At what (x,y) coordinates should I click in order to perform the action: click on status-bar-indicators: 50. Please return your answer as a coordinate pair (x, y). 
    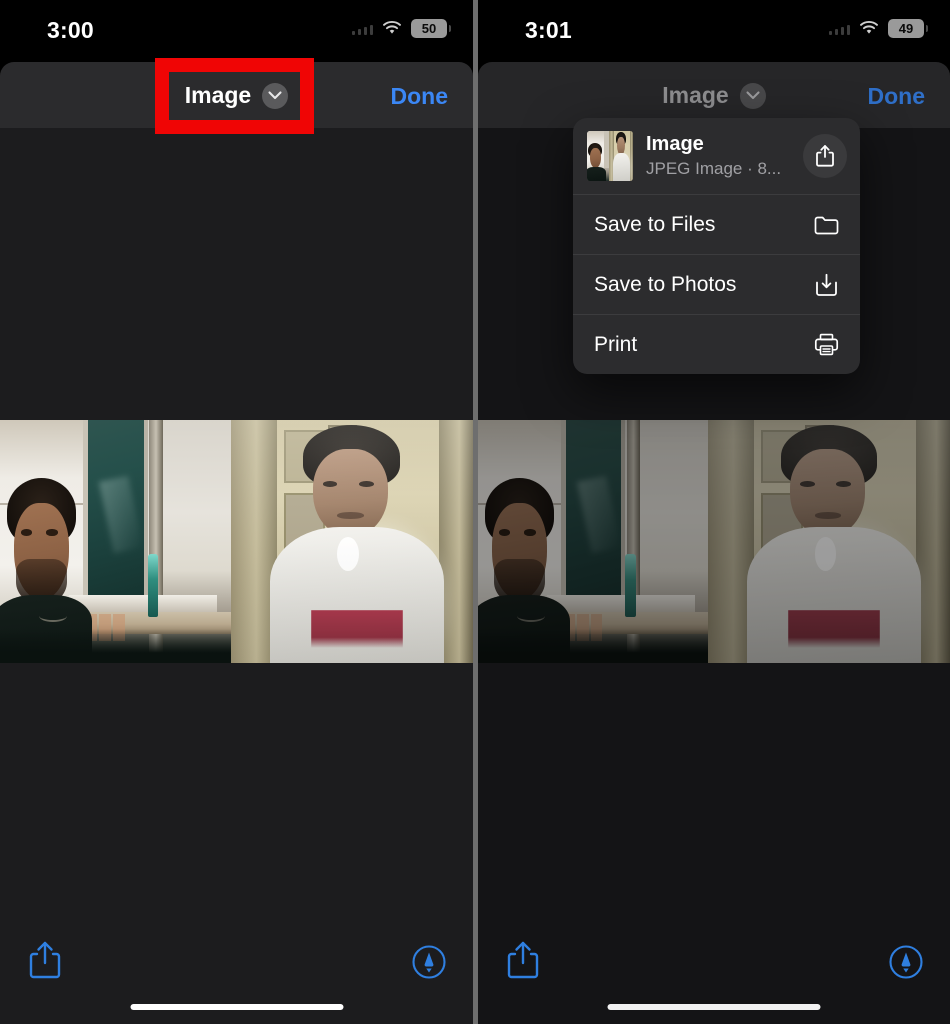
    Looking at the image, I should click on (401, 28).